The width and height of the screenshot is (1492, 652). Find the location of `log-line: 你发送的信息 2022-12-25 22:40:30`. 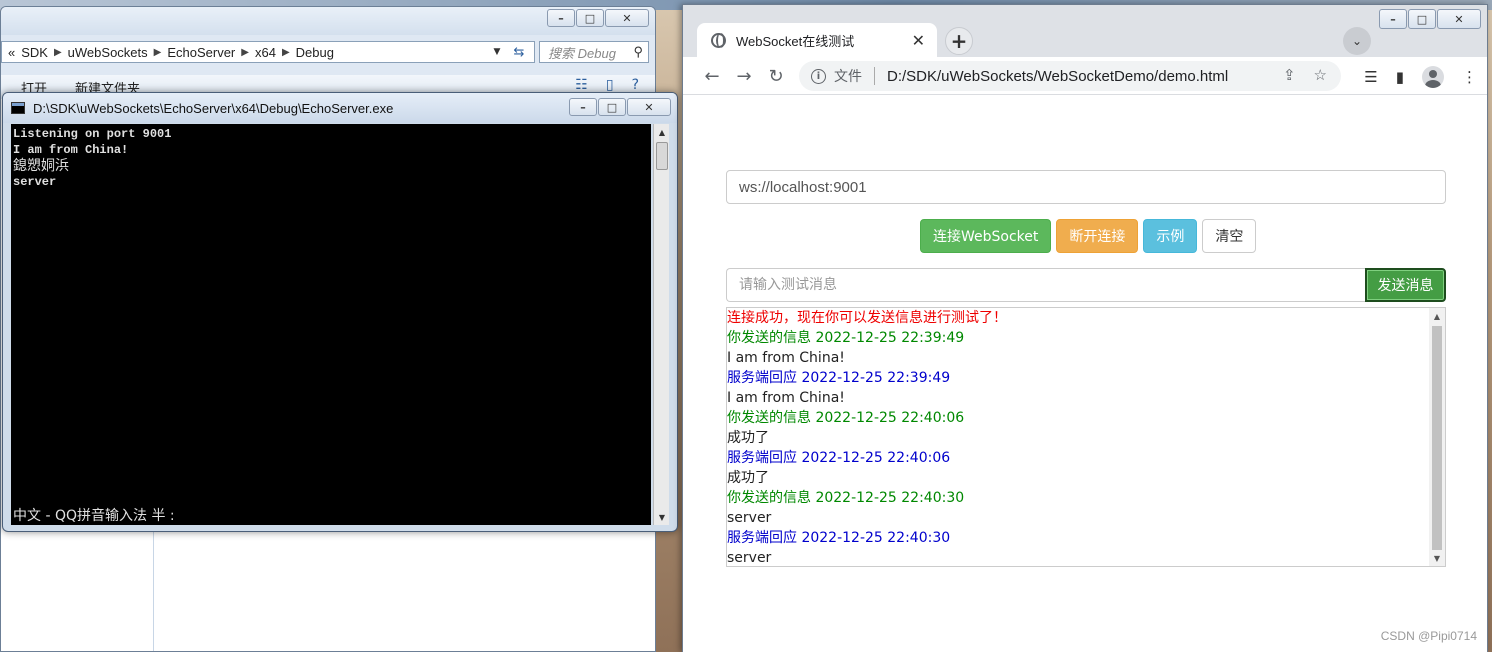

log-line: 你发送的信息 2022-12-25 22:40:30 is located at coordinates (846, 498).